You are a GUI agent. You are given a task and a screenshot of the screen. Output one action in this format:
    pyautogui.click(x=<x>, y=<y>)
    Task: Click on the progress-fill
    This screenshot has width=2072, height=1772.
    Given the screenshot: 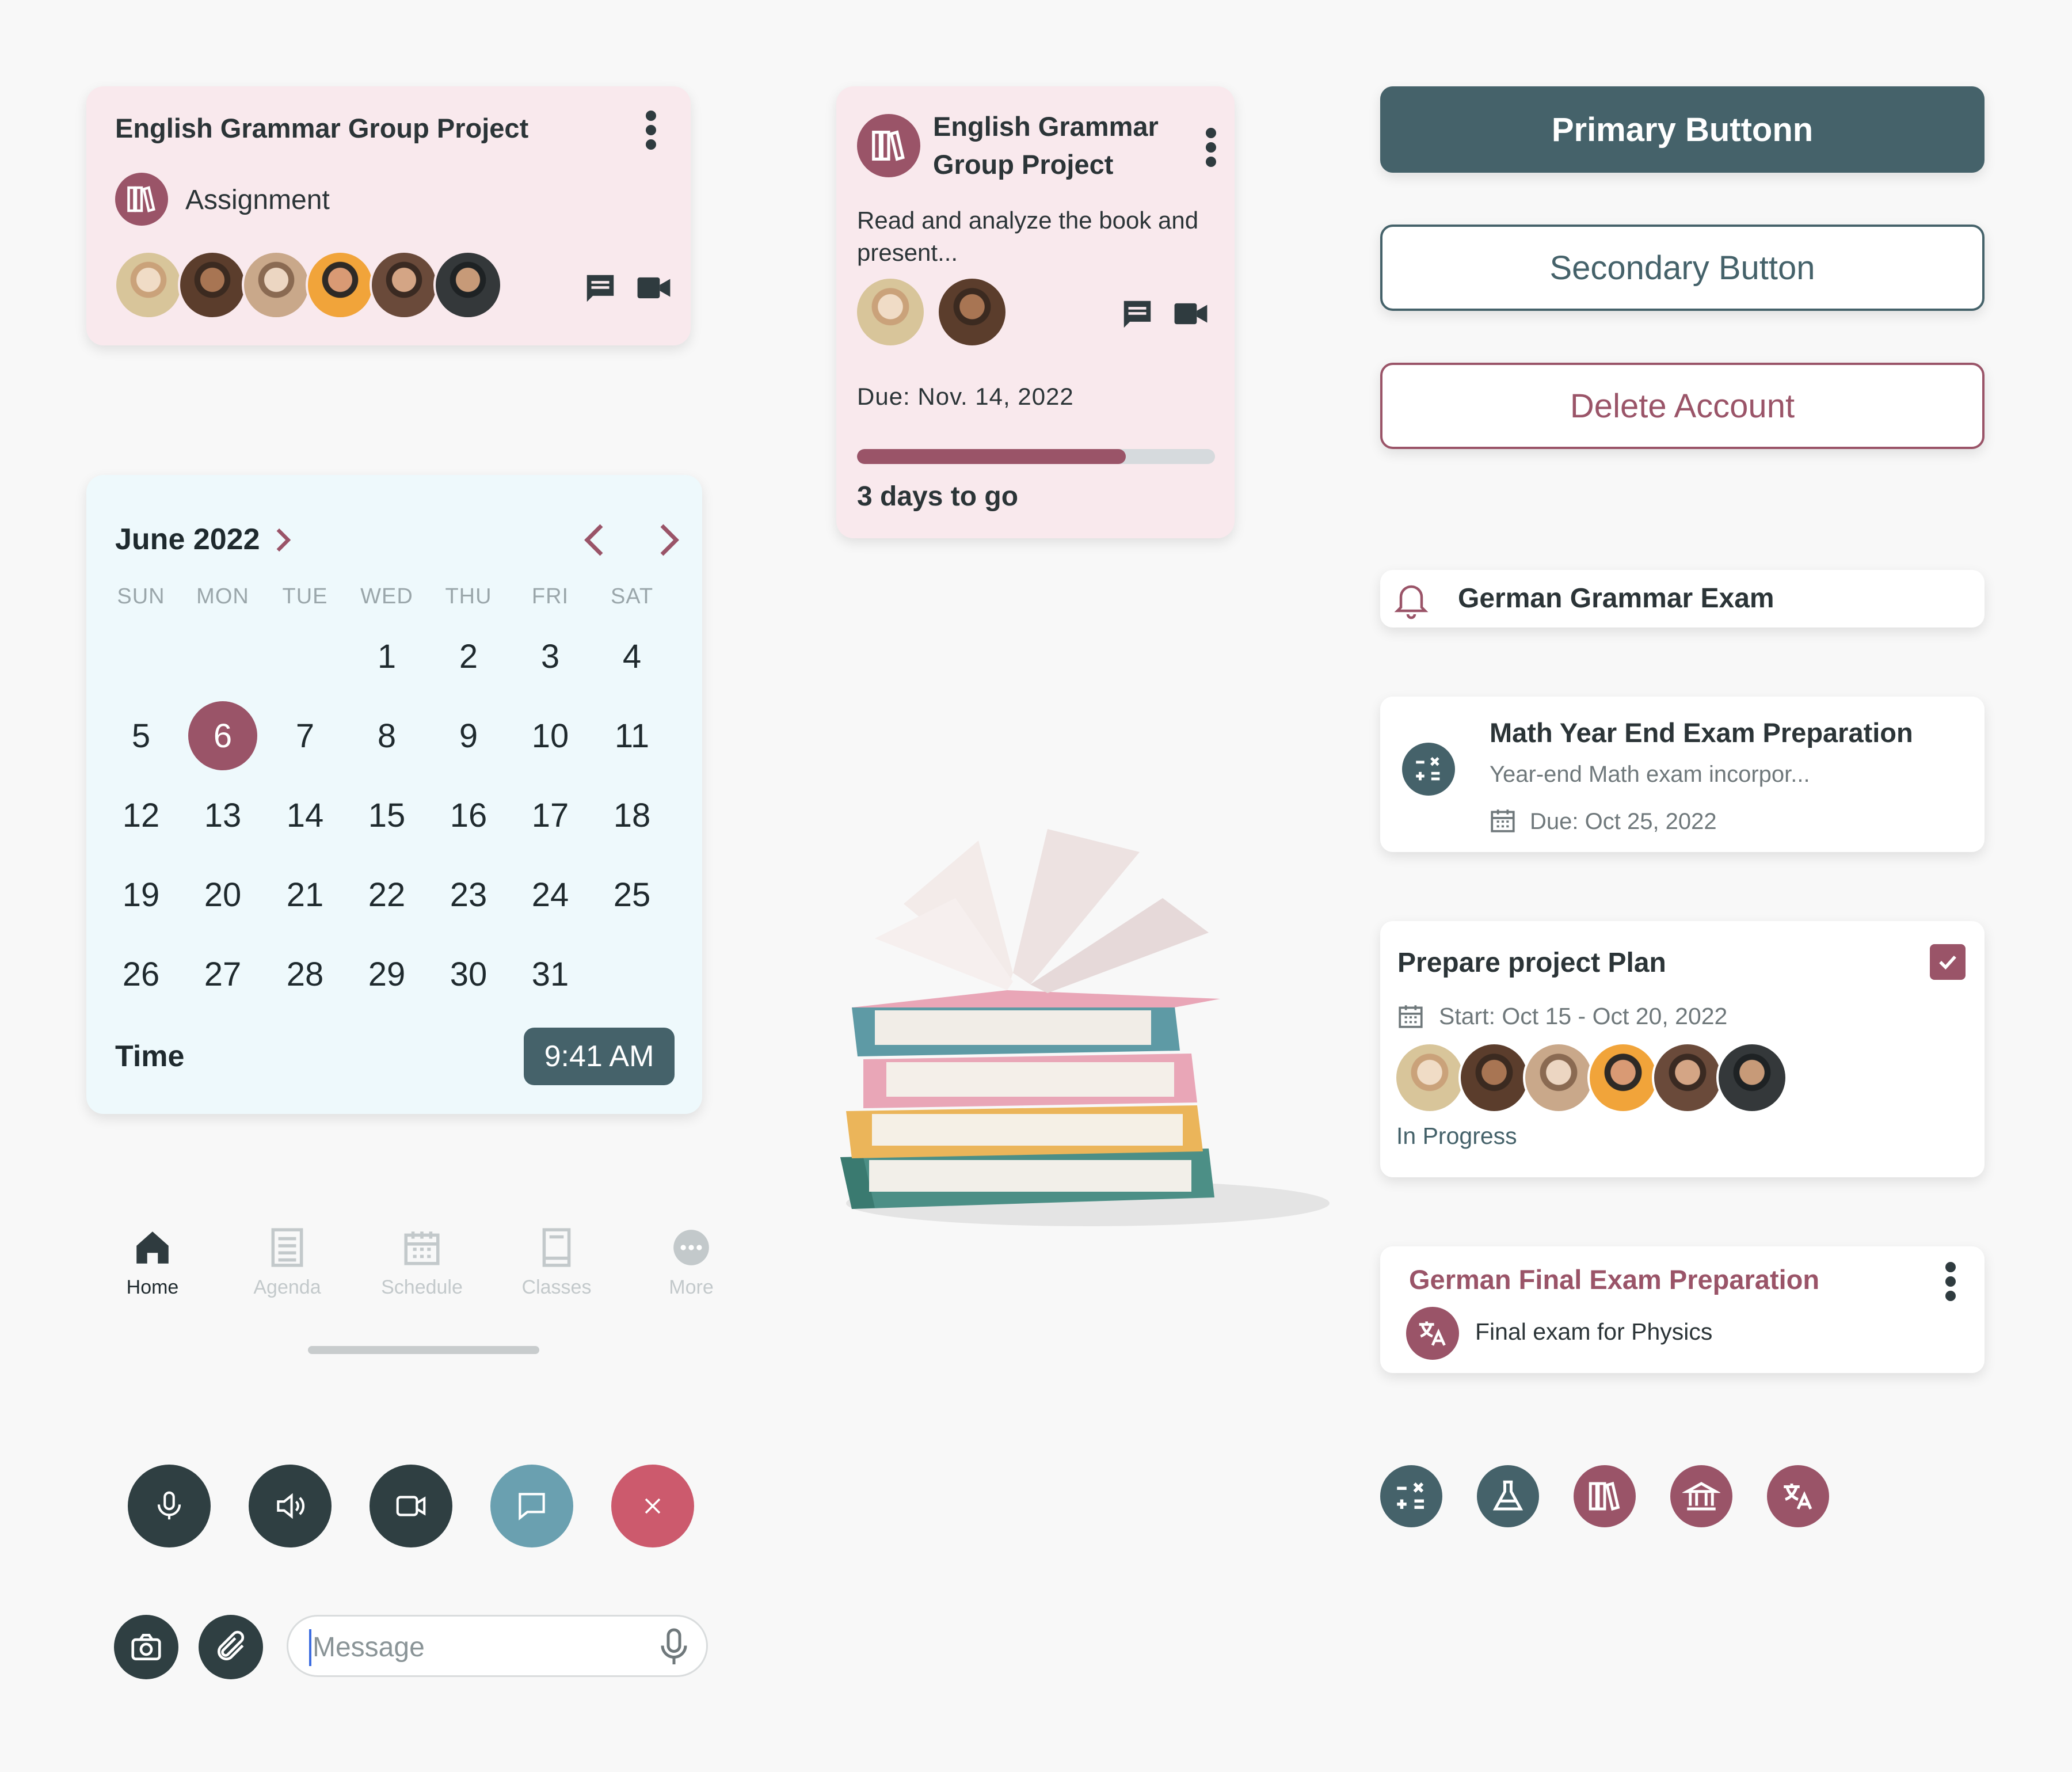 What is the action you would take?
    pyautogui.click(x=992, y=456)
    